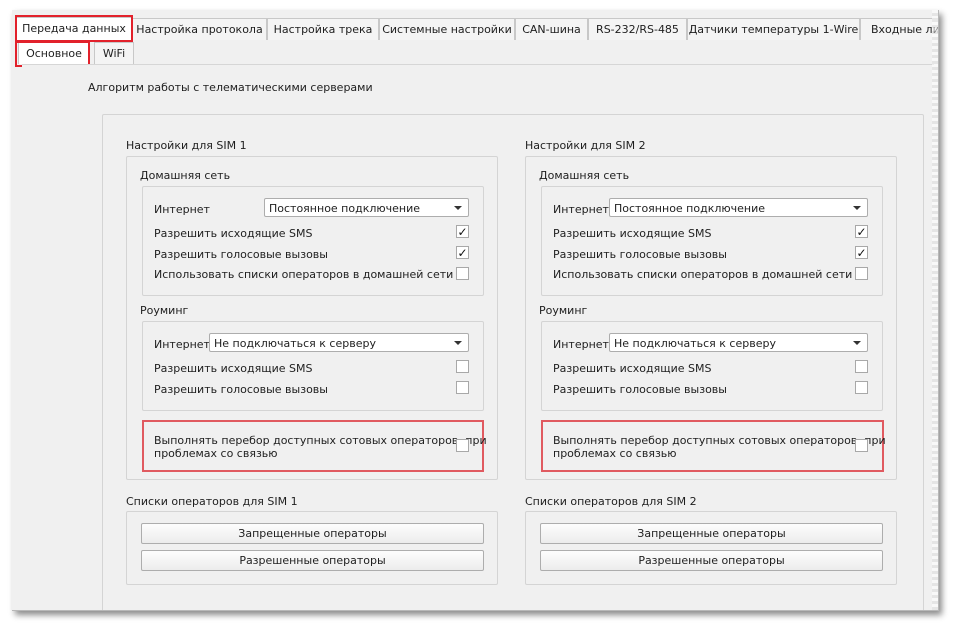  I want to click on sim1-title: Настройки для SIM 1, so click(186, 145).